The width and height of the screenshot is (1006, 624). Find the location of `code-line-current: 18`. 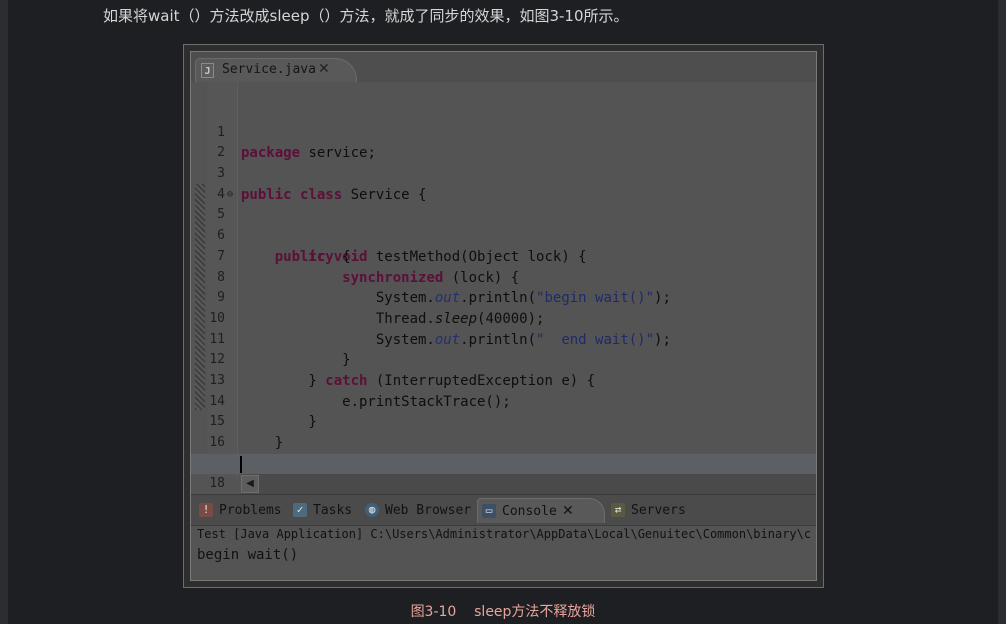

code-line-current: 18 is located at coordinates (503, 472).